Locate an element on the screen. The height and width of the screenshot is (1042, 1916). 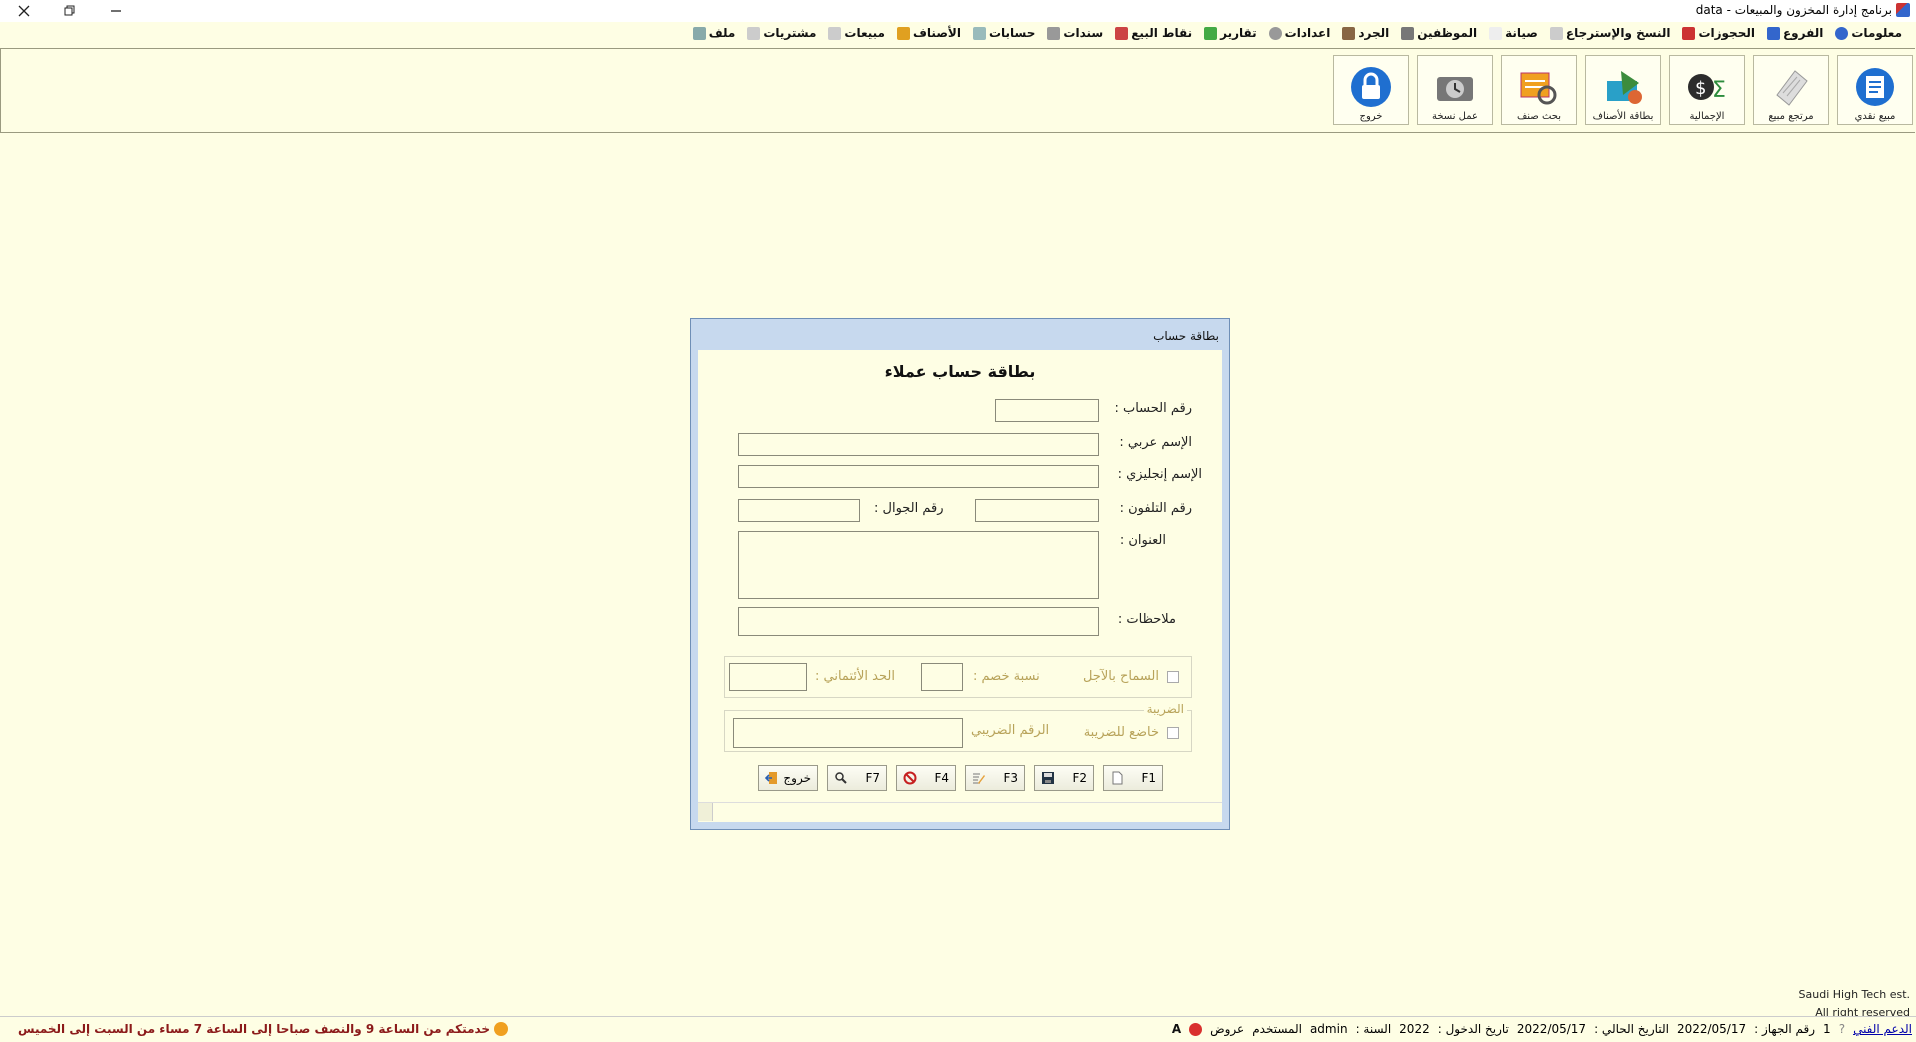
window-title: برنامج إدارة المخزون والمبيعات - data is located at coordinates (1803, 10).